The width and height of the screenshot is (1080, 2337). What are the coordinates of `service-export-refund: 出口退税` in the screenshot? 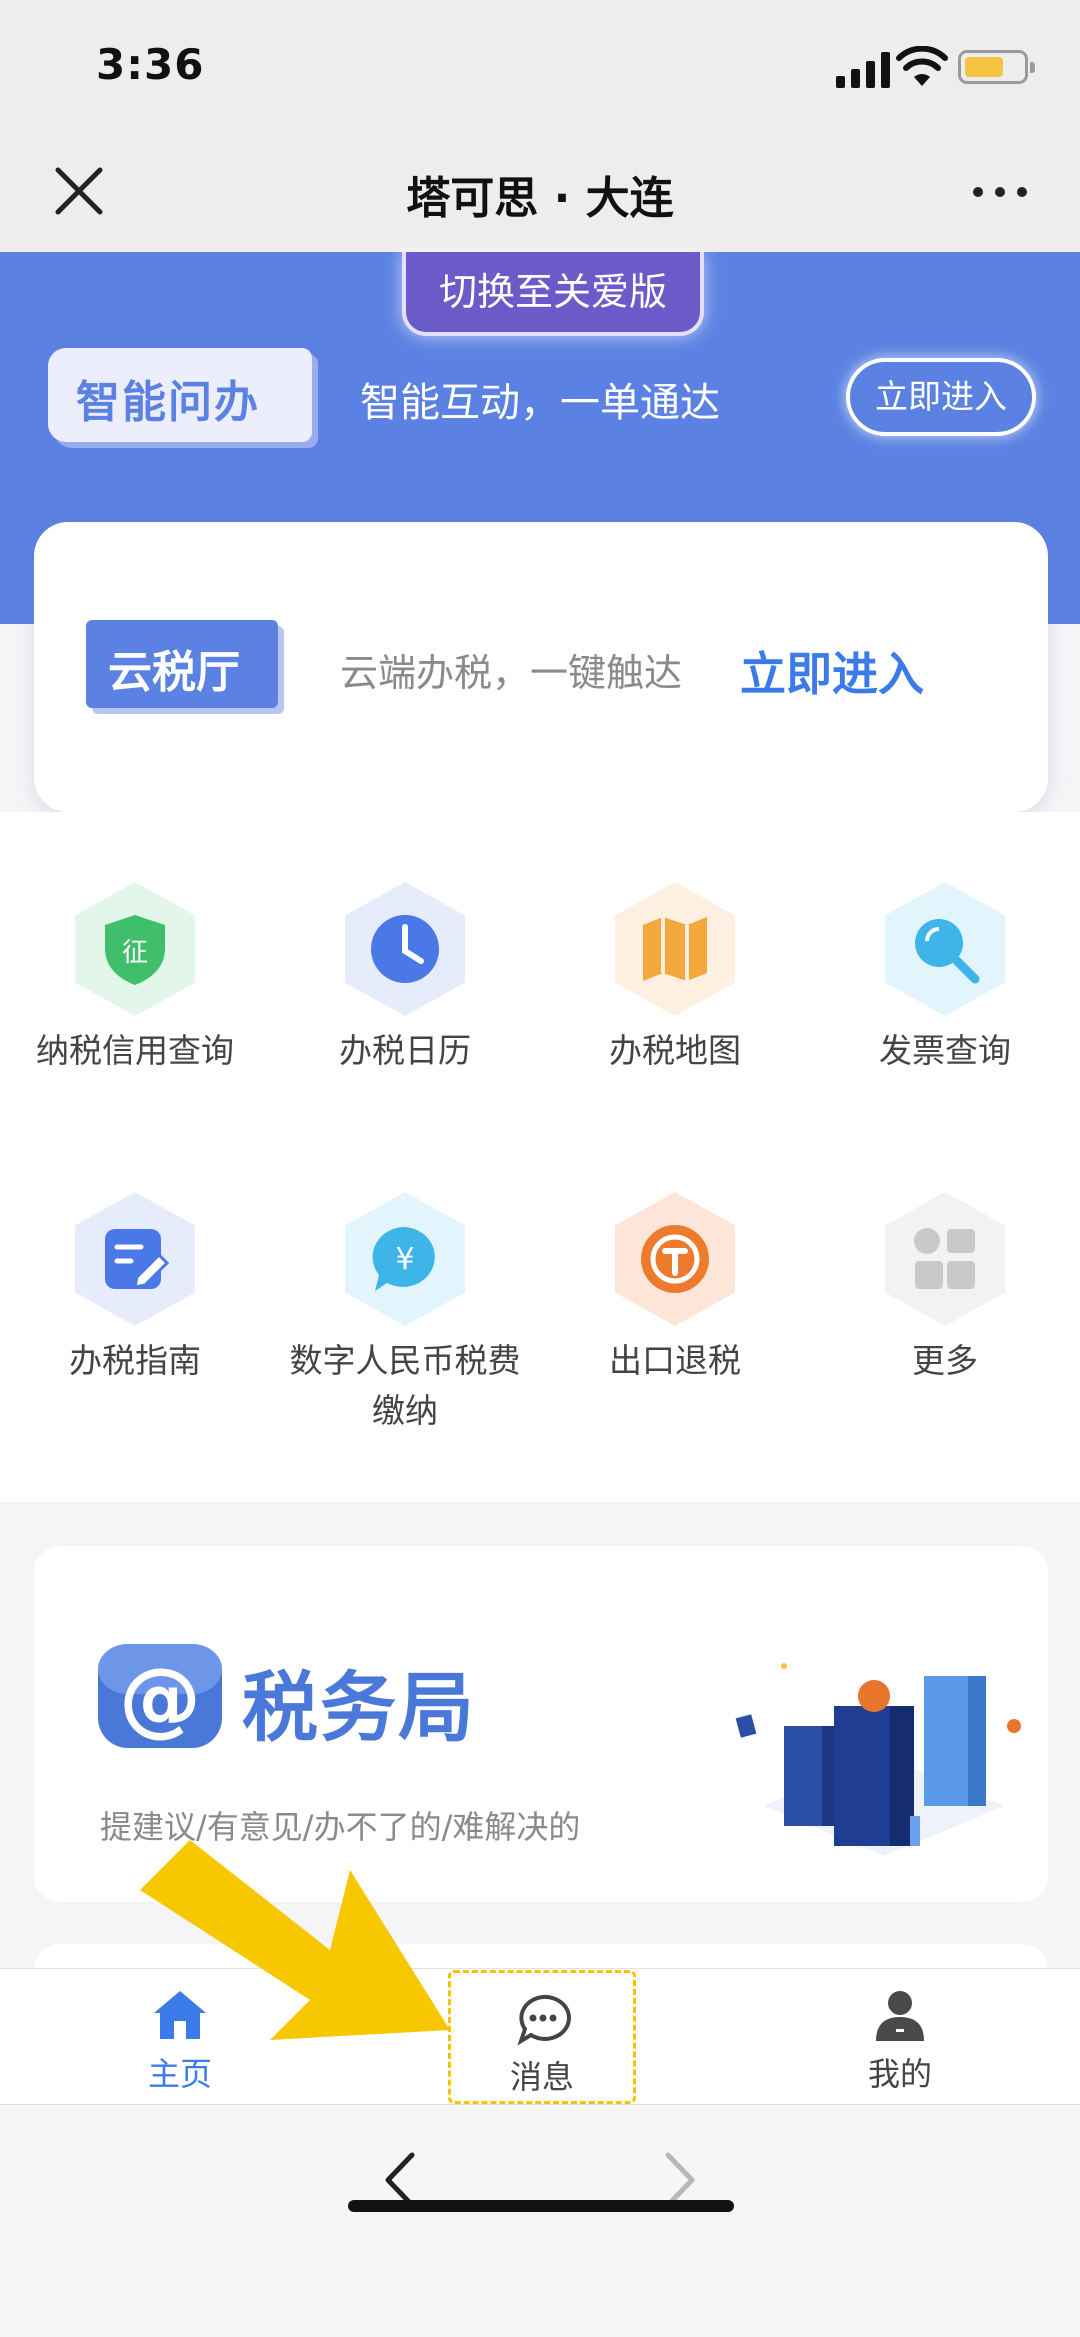 It's located at (675, 1289).